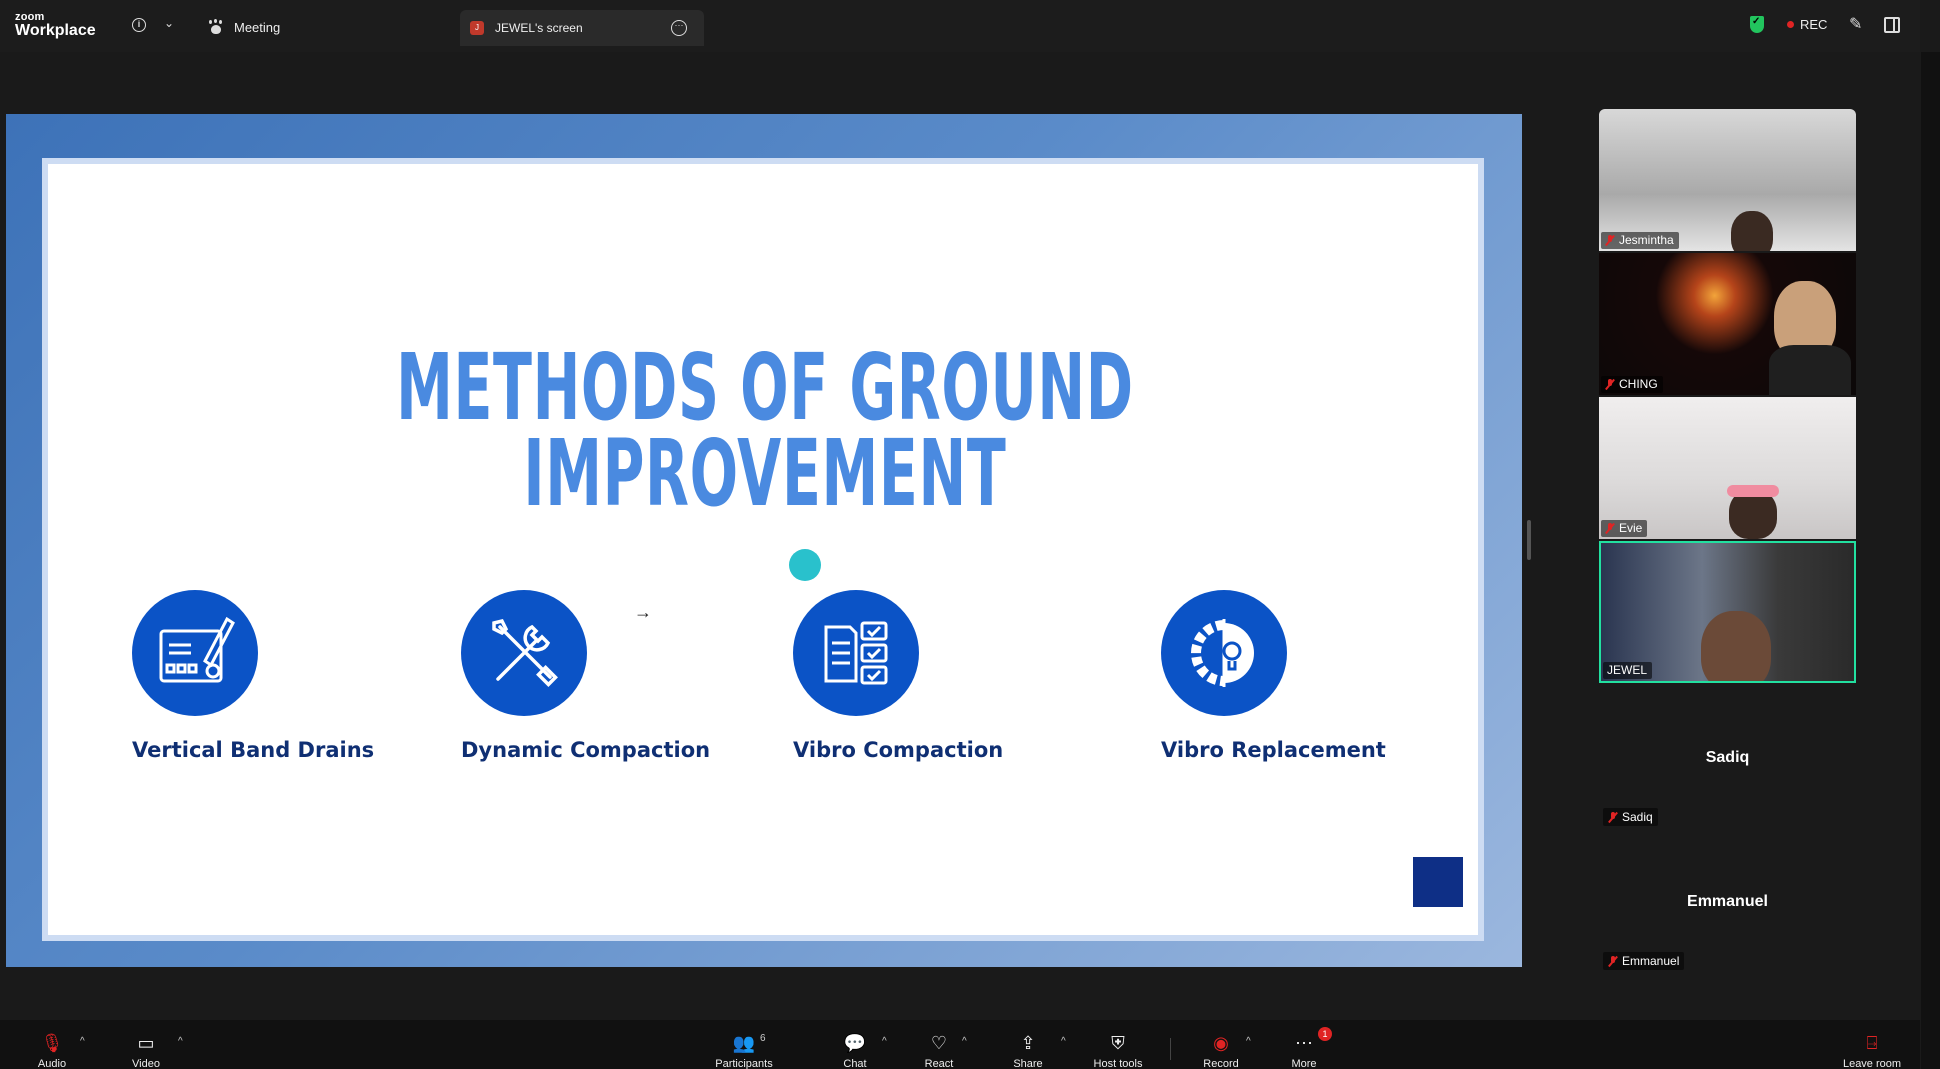 The image size is (1940, 1069). I want to click on sharer-avatar: J, so click(477, 28).